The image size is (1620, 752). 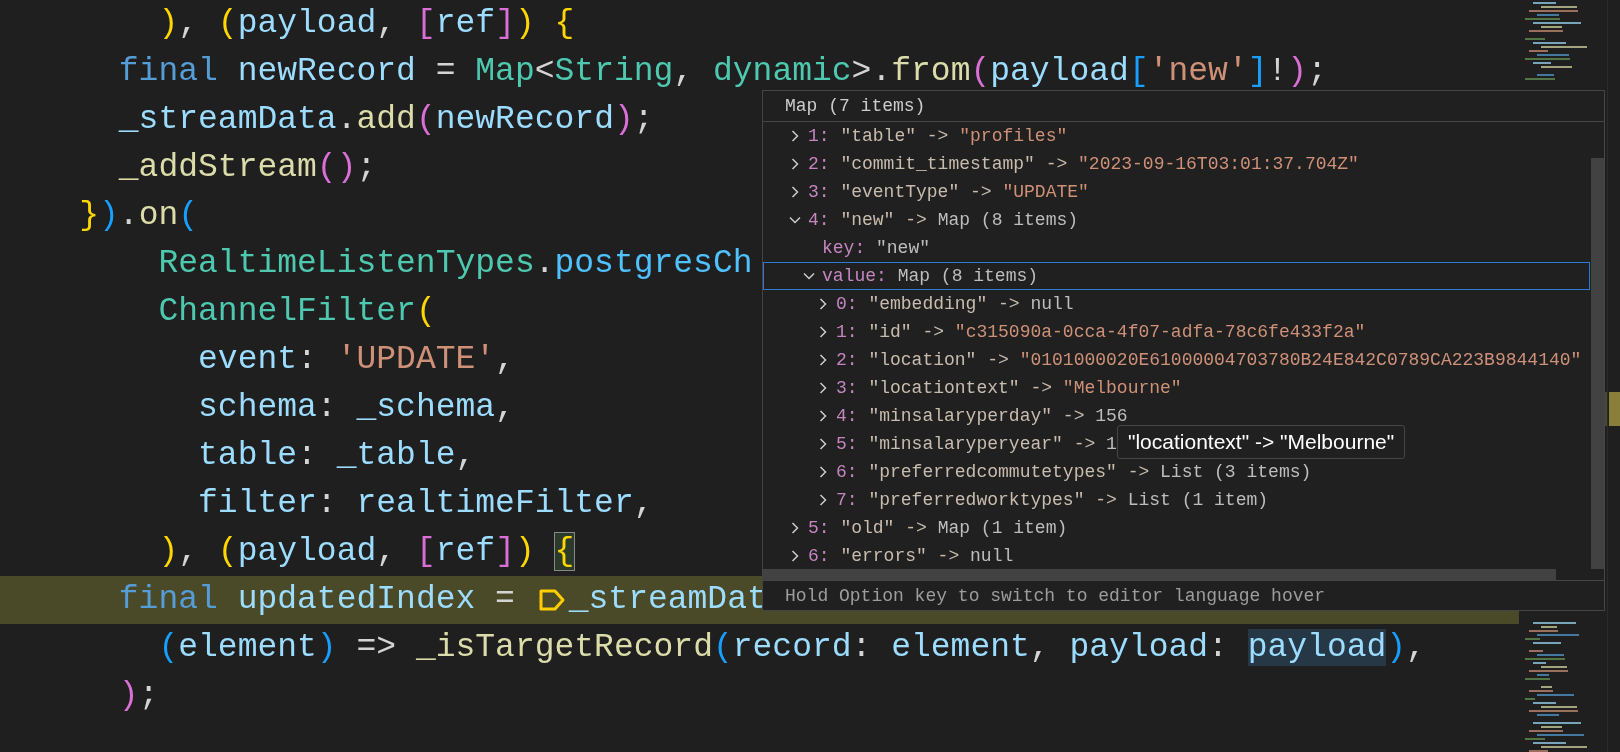 What do you see at coordinates (316, 600) in the screenshot?
I see `code-text: final updatedIndex =` at bounding box center [316, 600].